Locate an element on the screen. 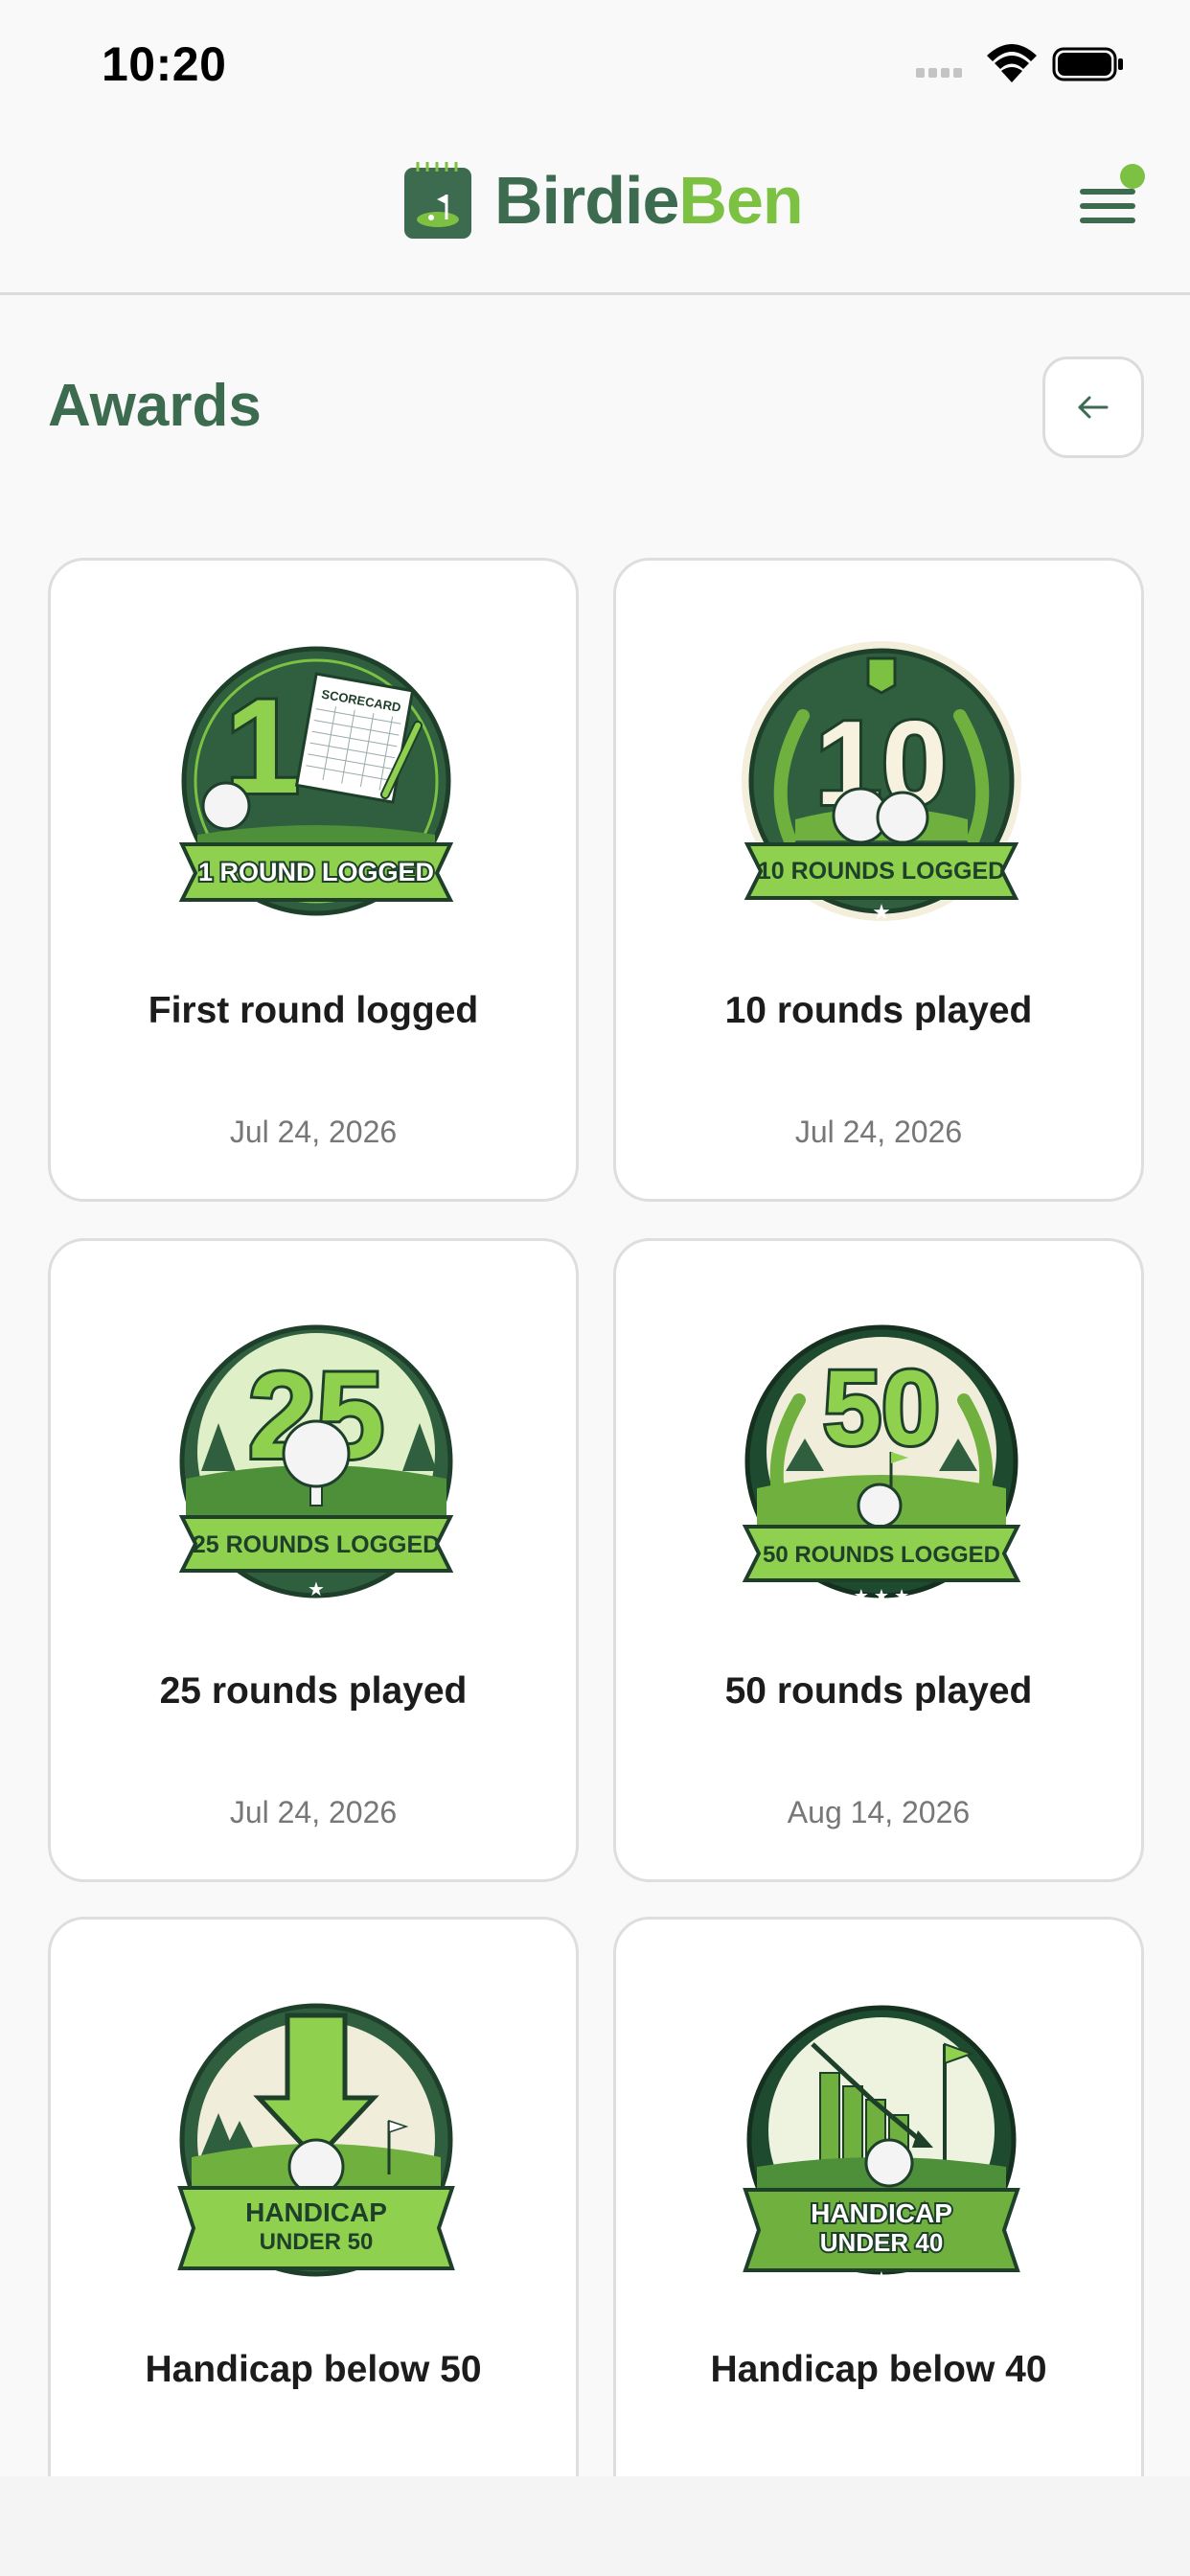 Image resolution: width=1190 pixels, height=2576 pixels. status-icons is located at coordinates (1019, 63).